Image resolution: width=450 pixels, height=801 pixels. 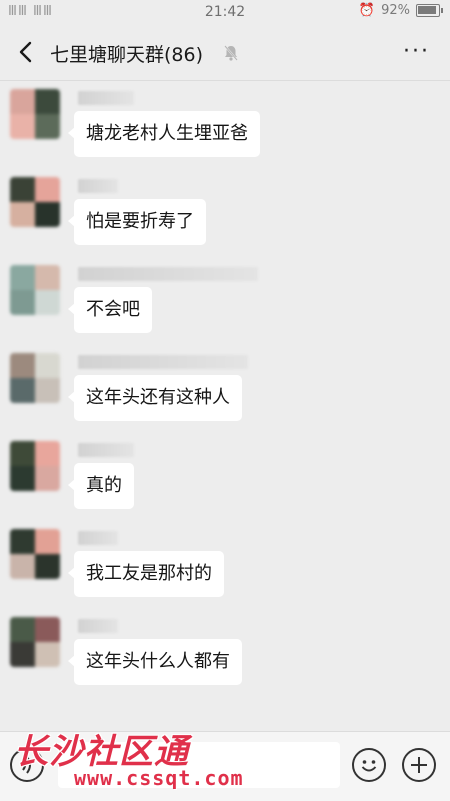 What do you see at coordinates (225, 301) in the screenshot?
I see `message-row: 不会吧` at bounding box center [225, 301].